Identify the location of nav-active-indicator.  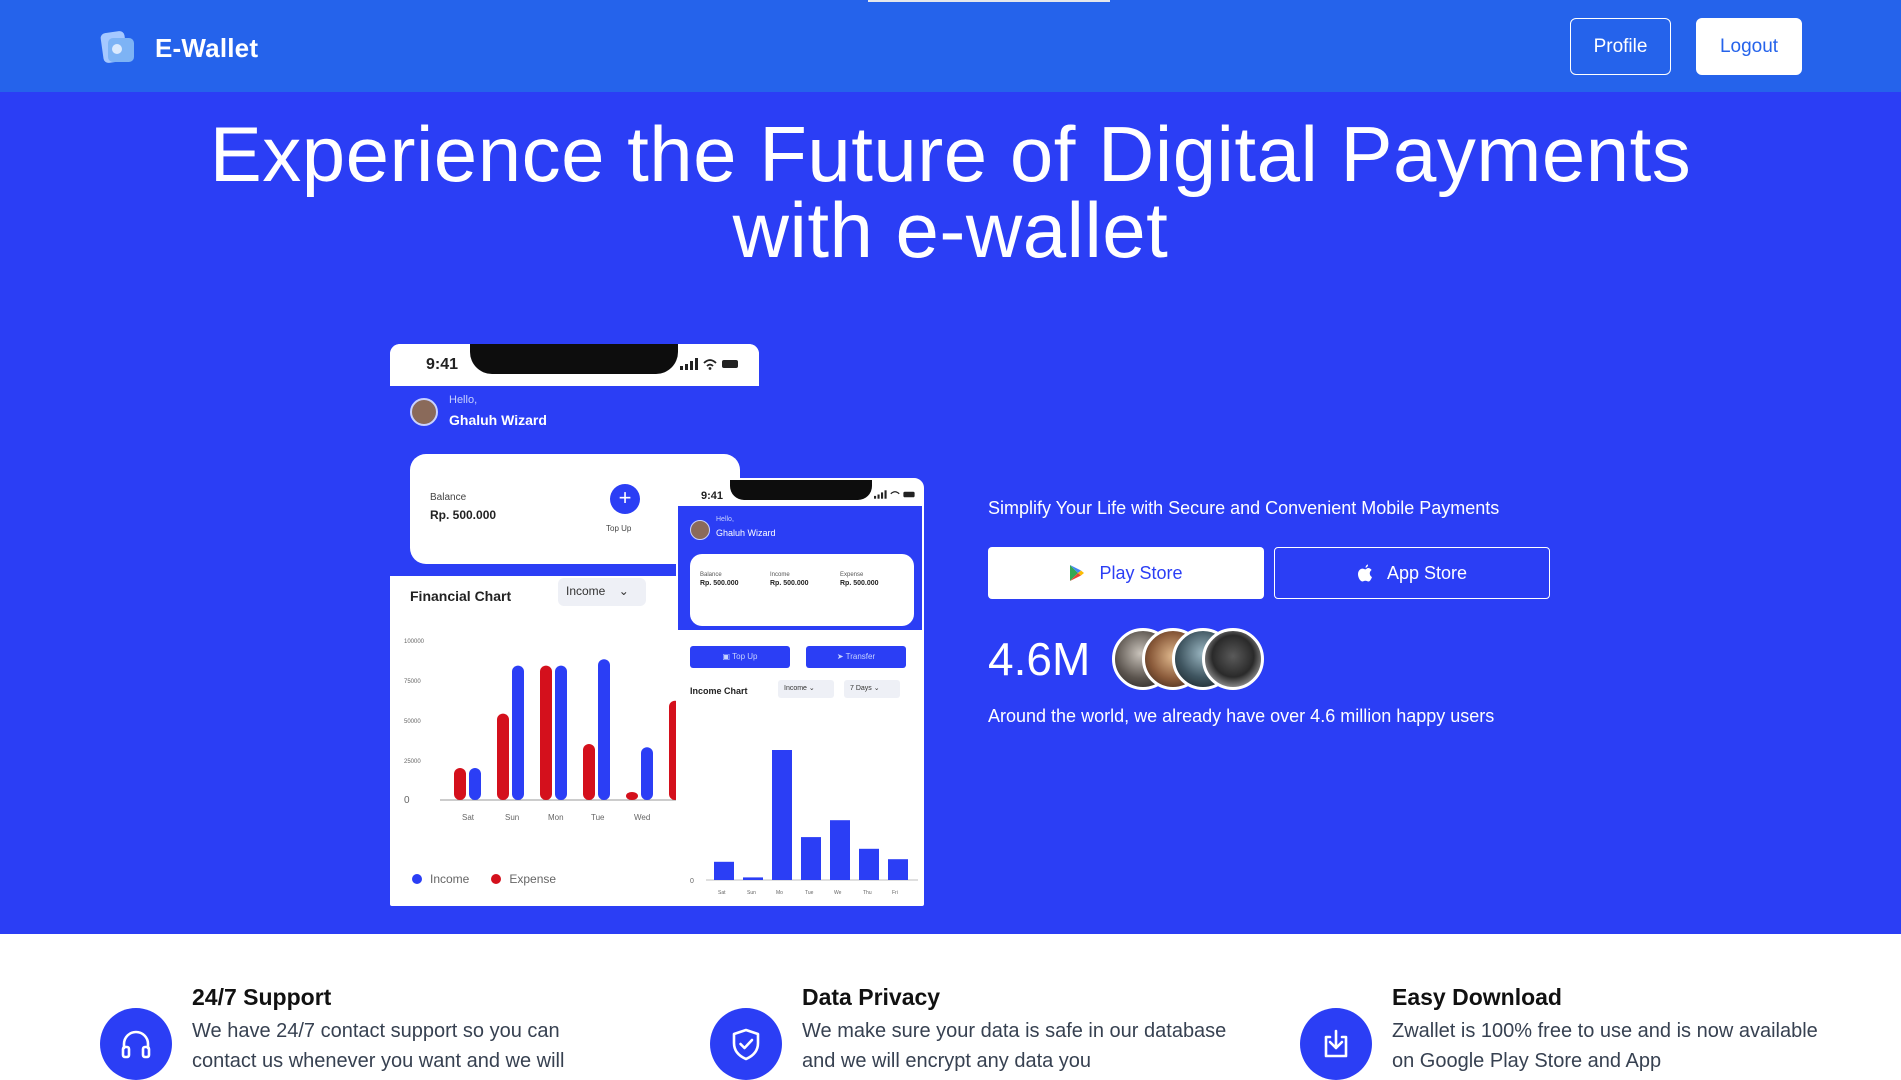
(989, 1).